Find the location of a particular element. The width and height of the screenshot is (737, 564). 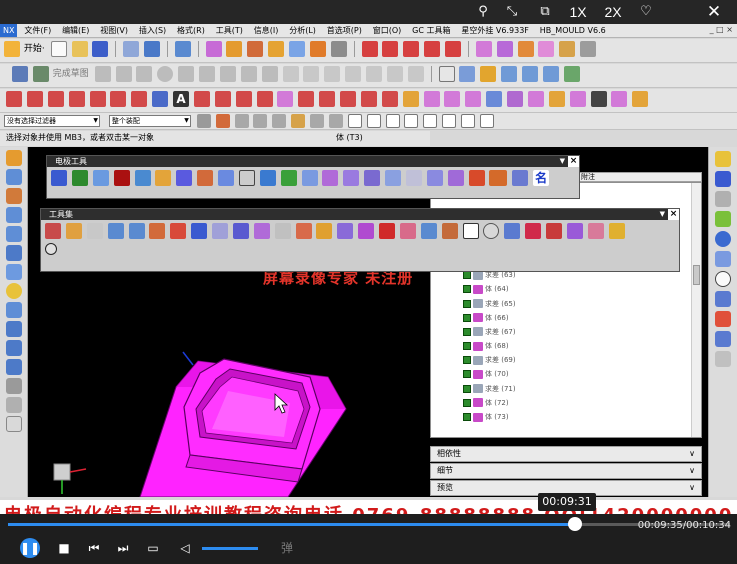

navigator-row: 体 (73) is located at coordinates (566, 417).